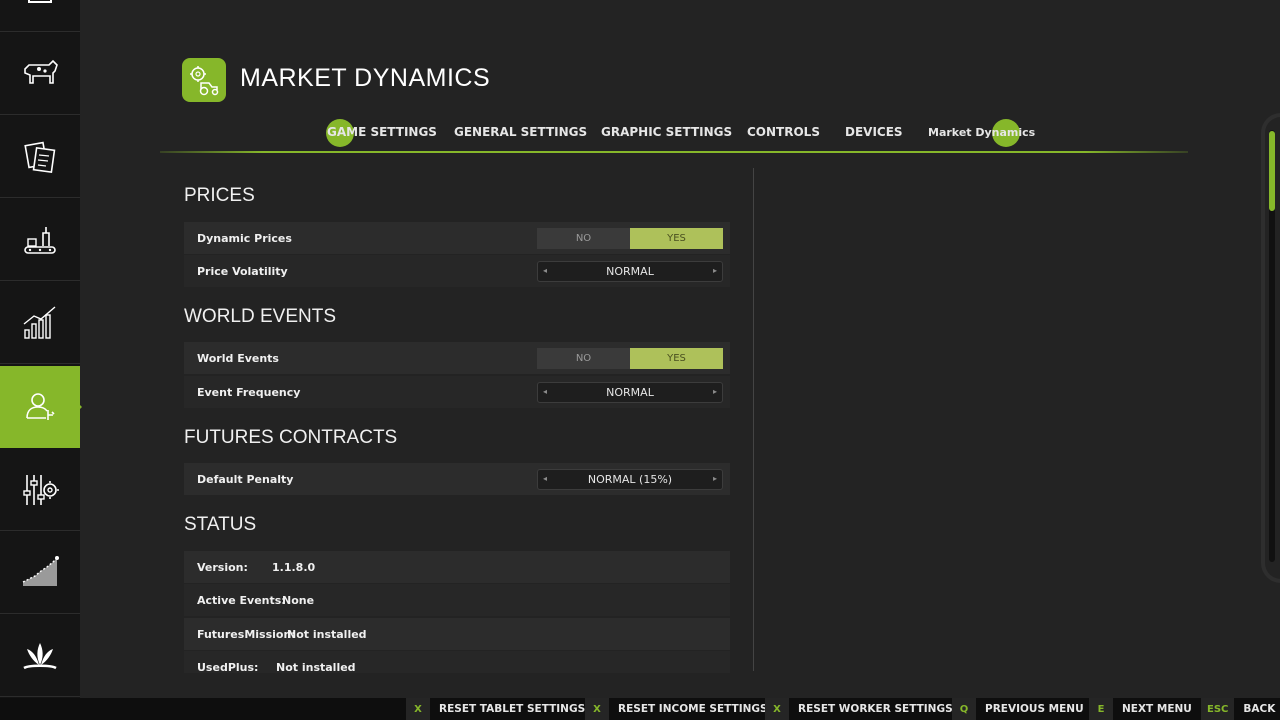 The height and width of the screenshot is (720, 1280). I want to click on sidebar-item-contracts, so click(40, 157).